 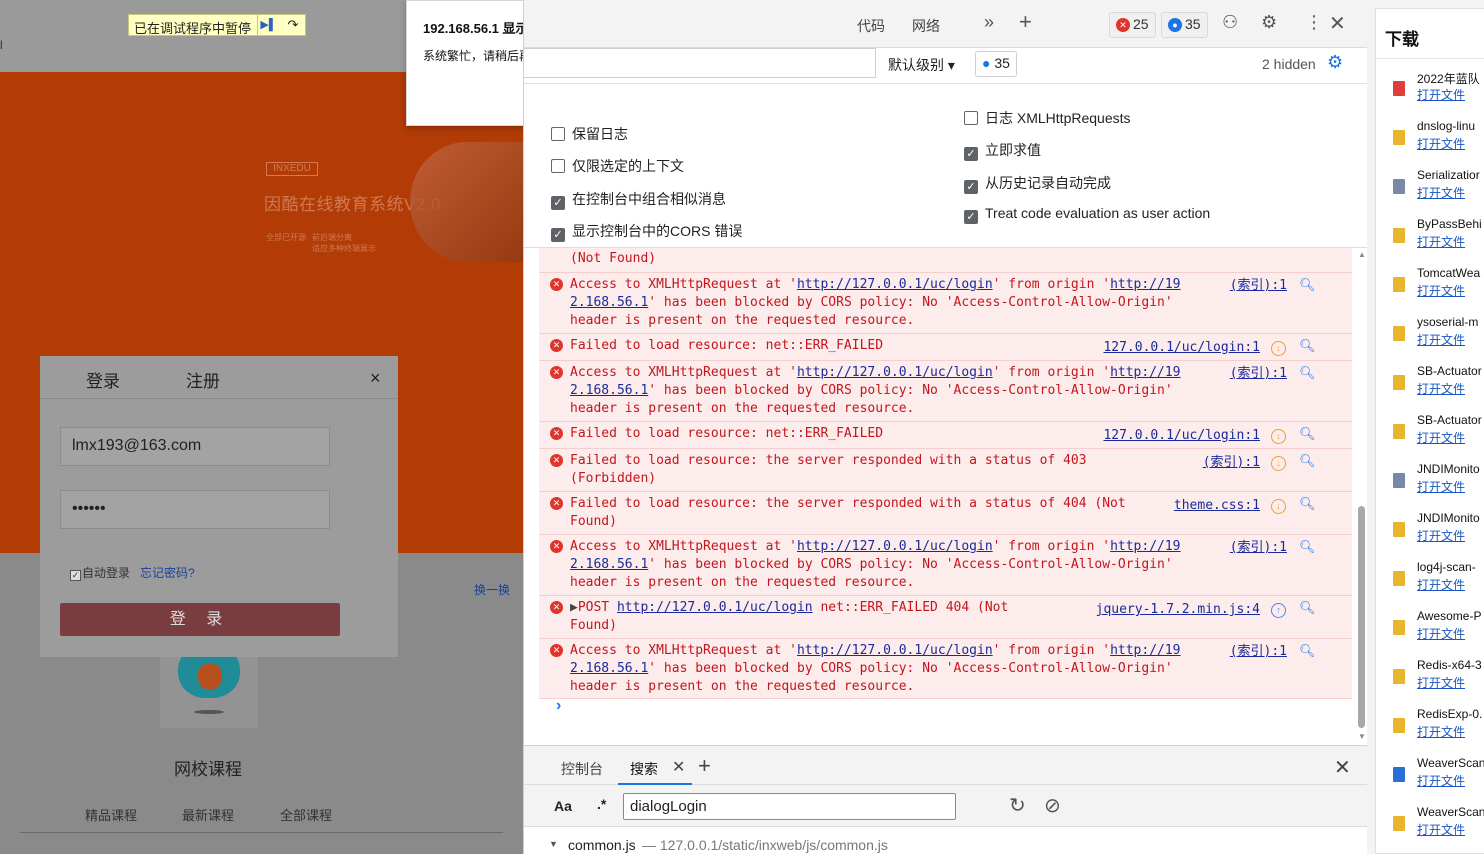 What do you see at coordinates (644, 769) in the screenshot?
I see `tab-search: 搜索` at bounding box center [644, 769].